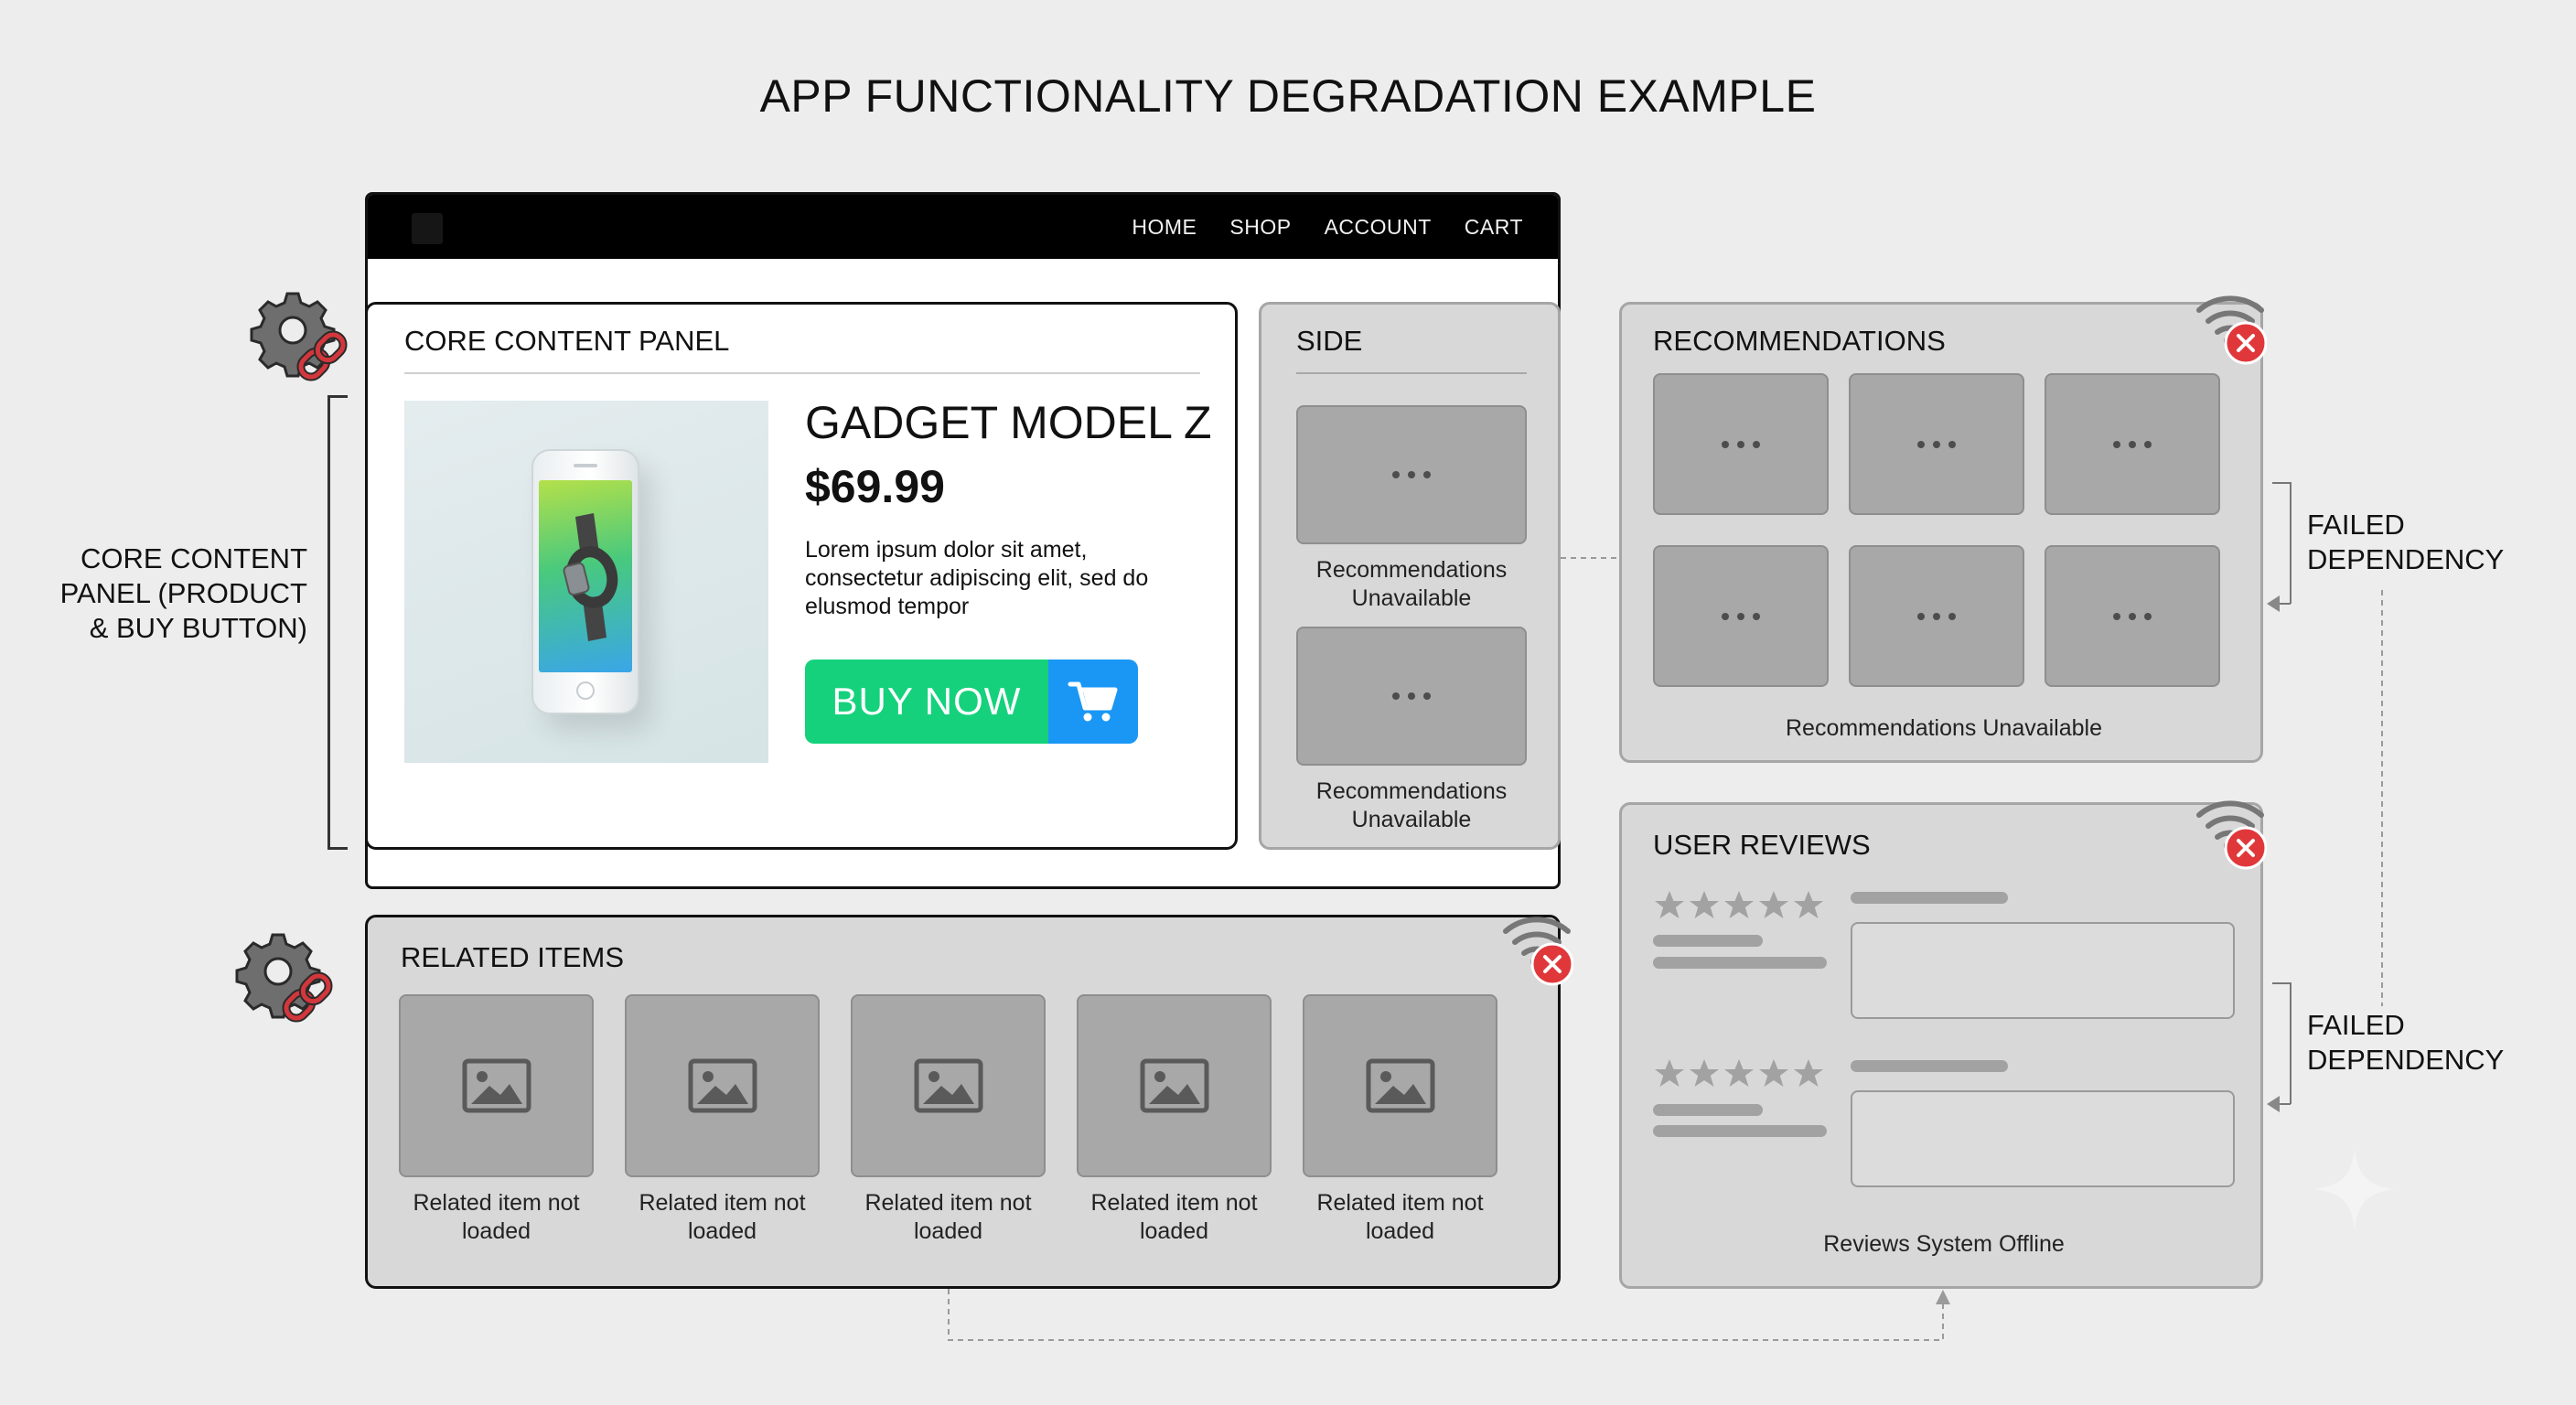  I want to click on sparkle-icon, so click(2354, 1189).